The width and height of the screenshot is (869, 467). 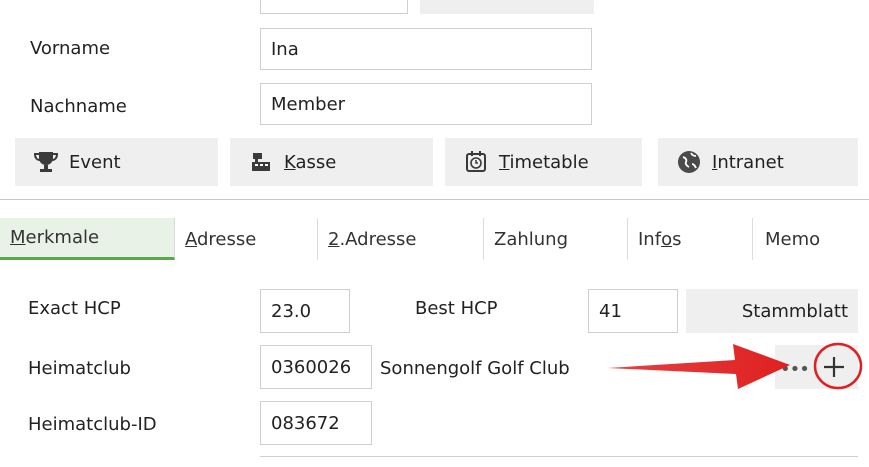 I want to click on timetable-button: Timetable, so click(x=543, y=162).